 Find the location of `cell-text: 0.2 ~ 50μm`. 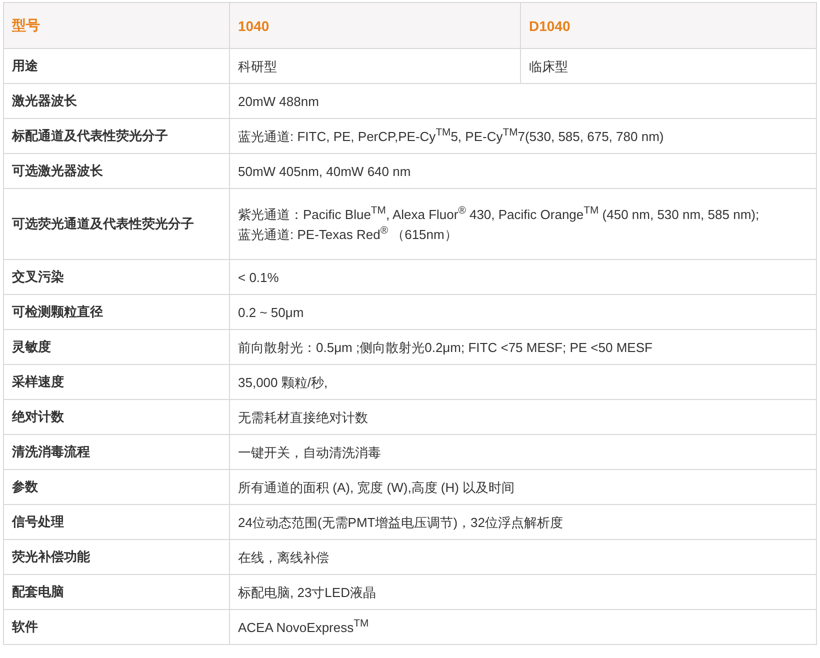

cell-text: 0.2 ~ 50μm is located at coordinates (271, 312).